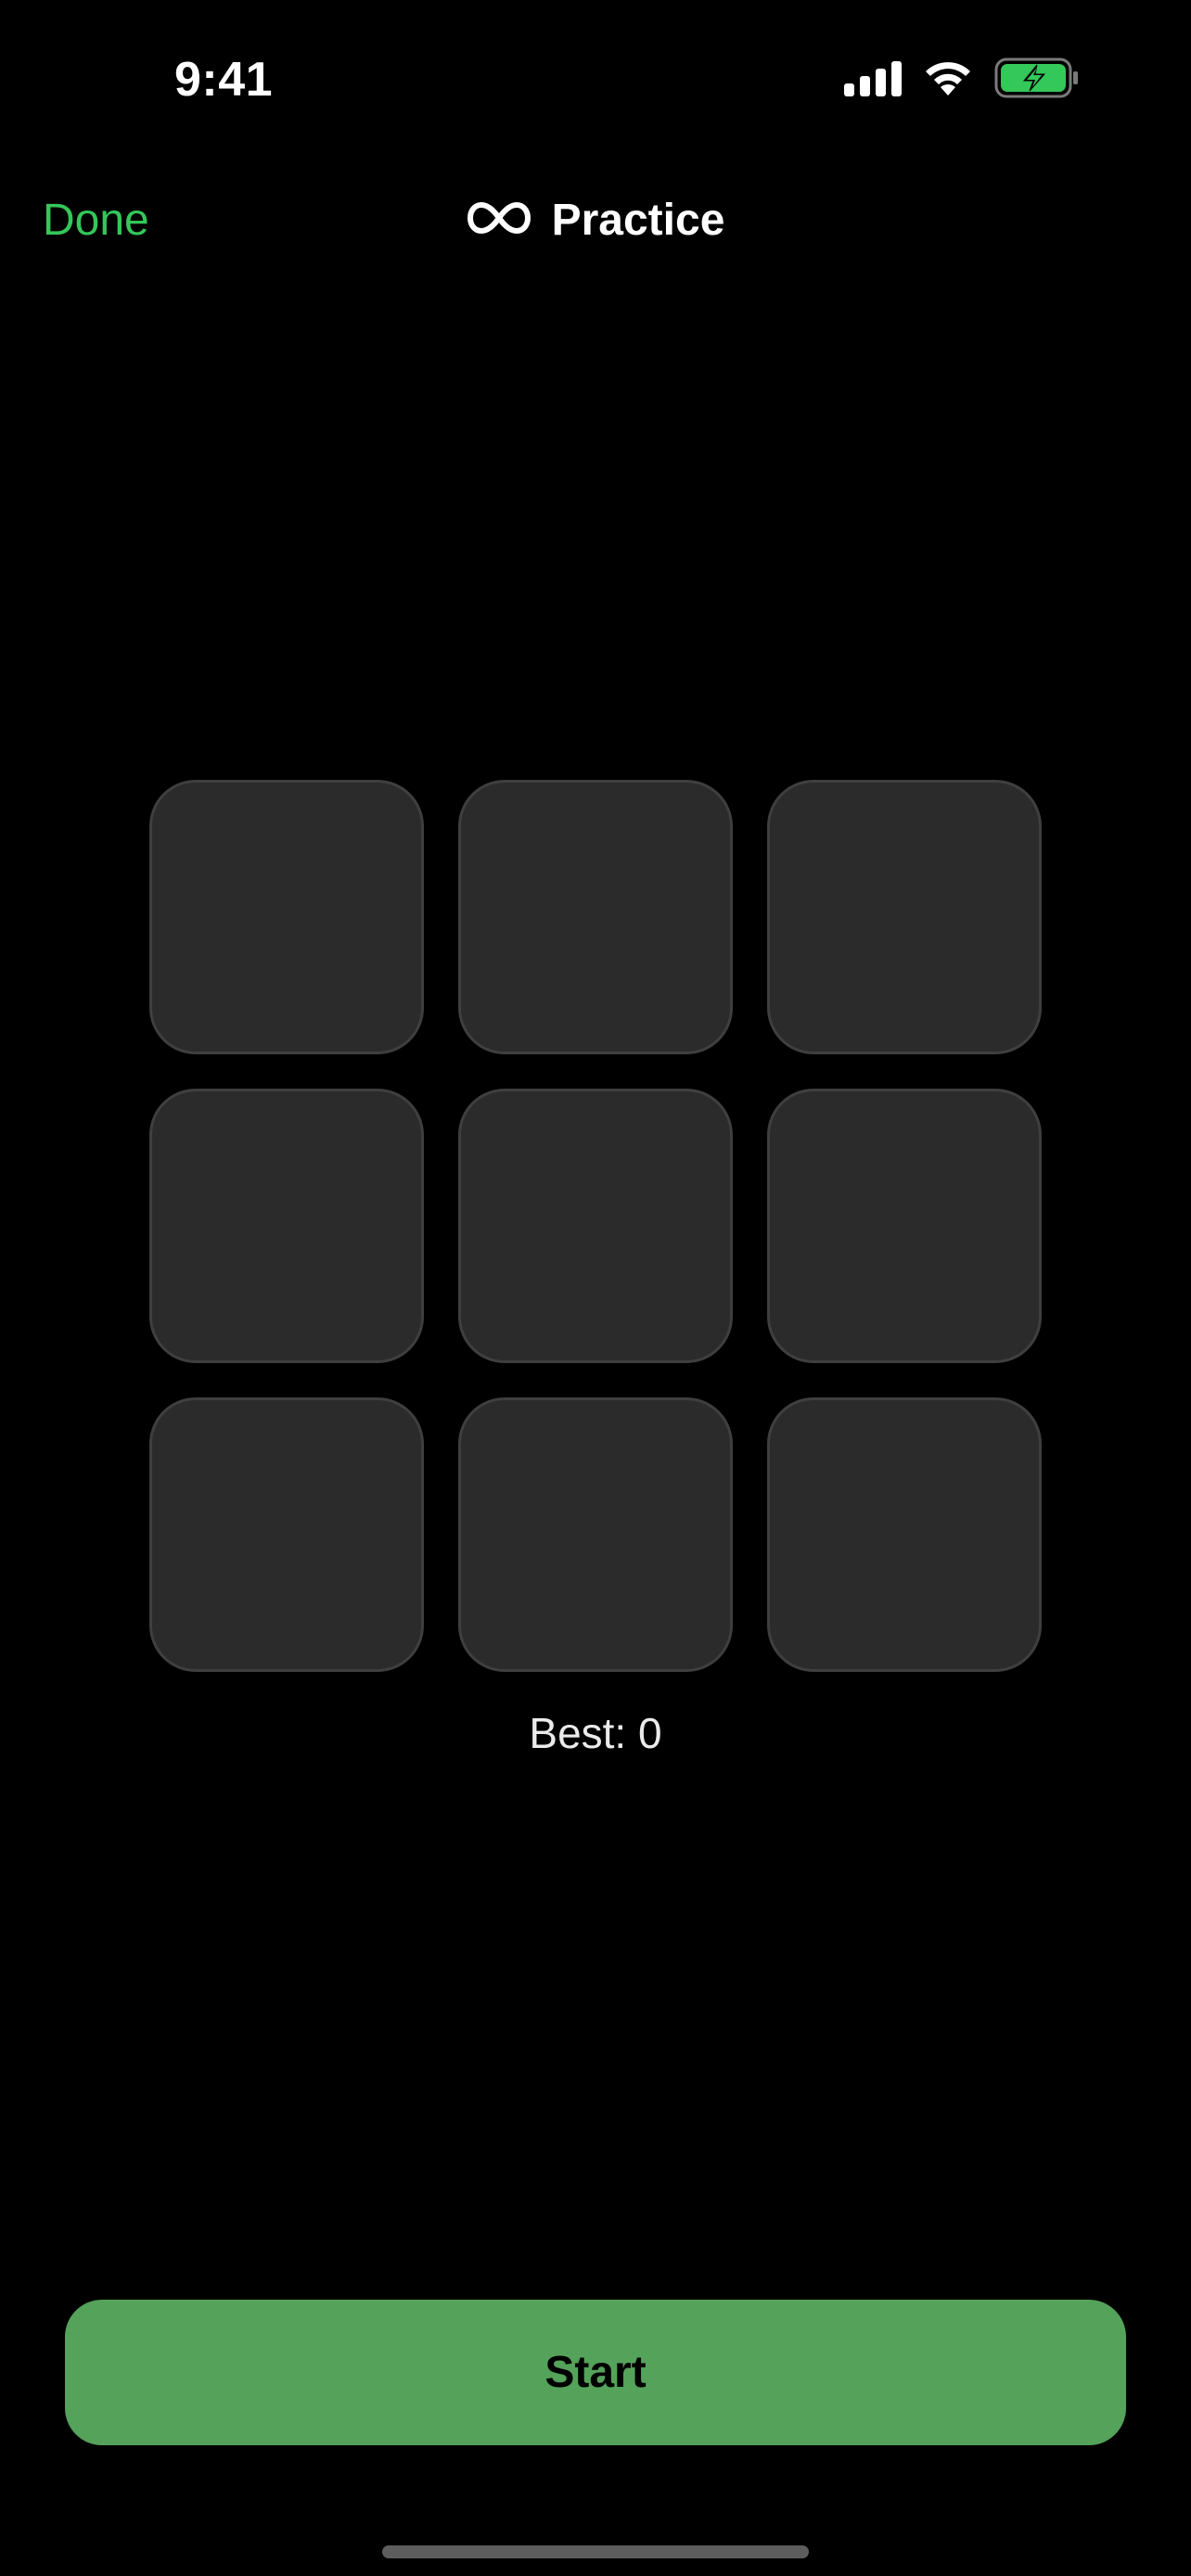  I want to click on page-title: Practice, so click(638, 221).